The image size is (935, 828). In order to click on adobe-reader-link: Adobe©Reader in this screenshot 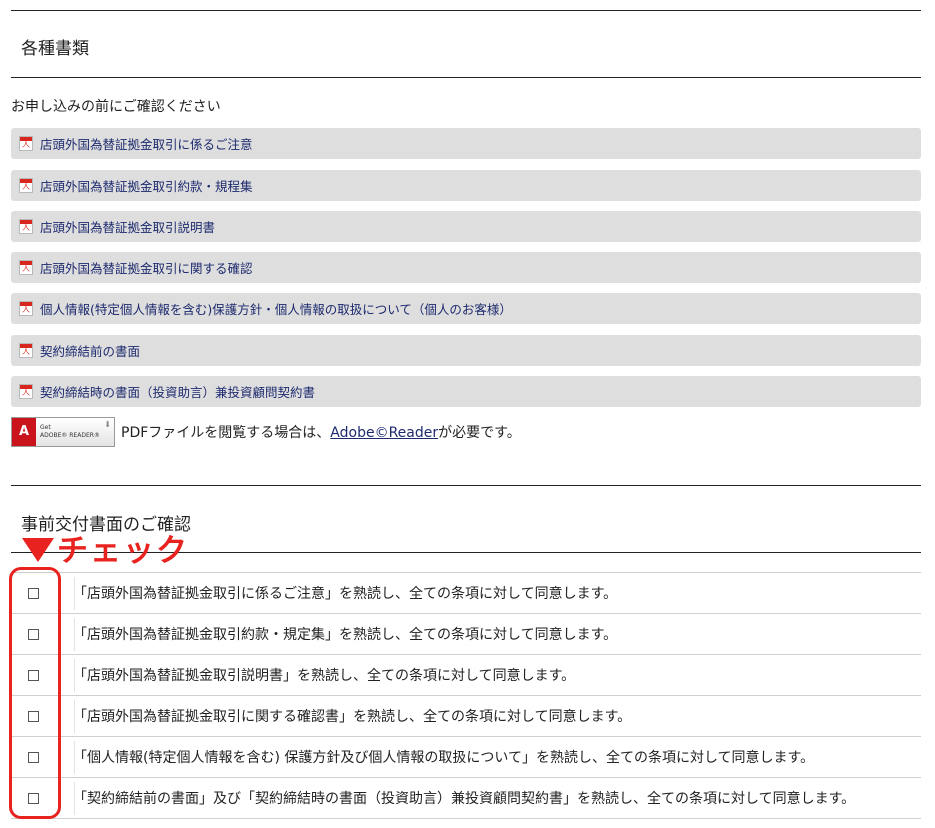, I will do `click(384, 433)`.